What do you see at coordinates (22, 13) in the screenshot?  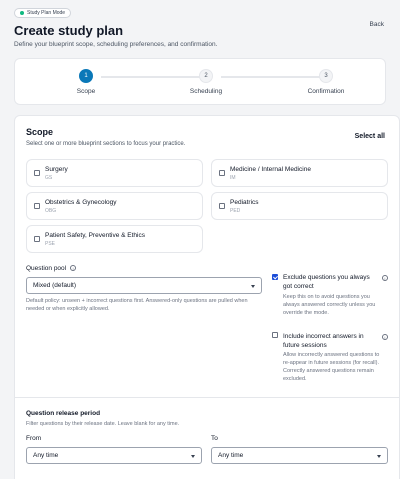 I see `status-dot-icon` at bounding box center [22, 13].